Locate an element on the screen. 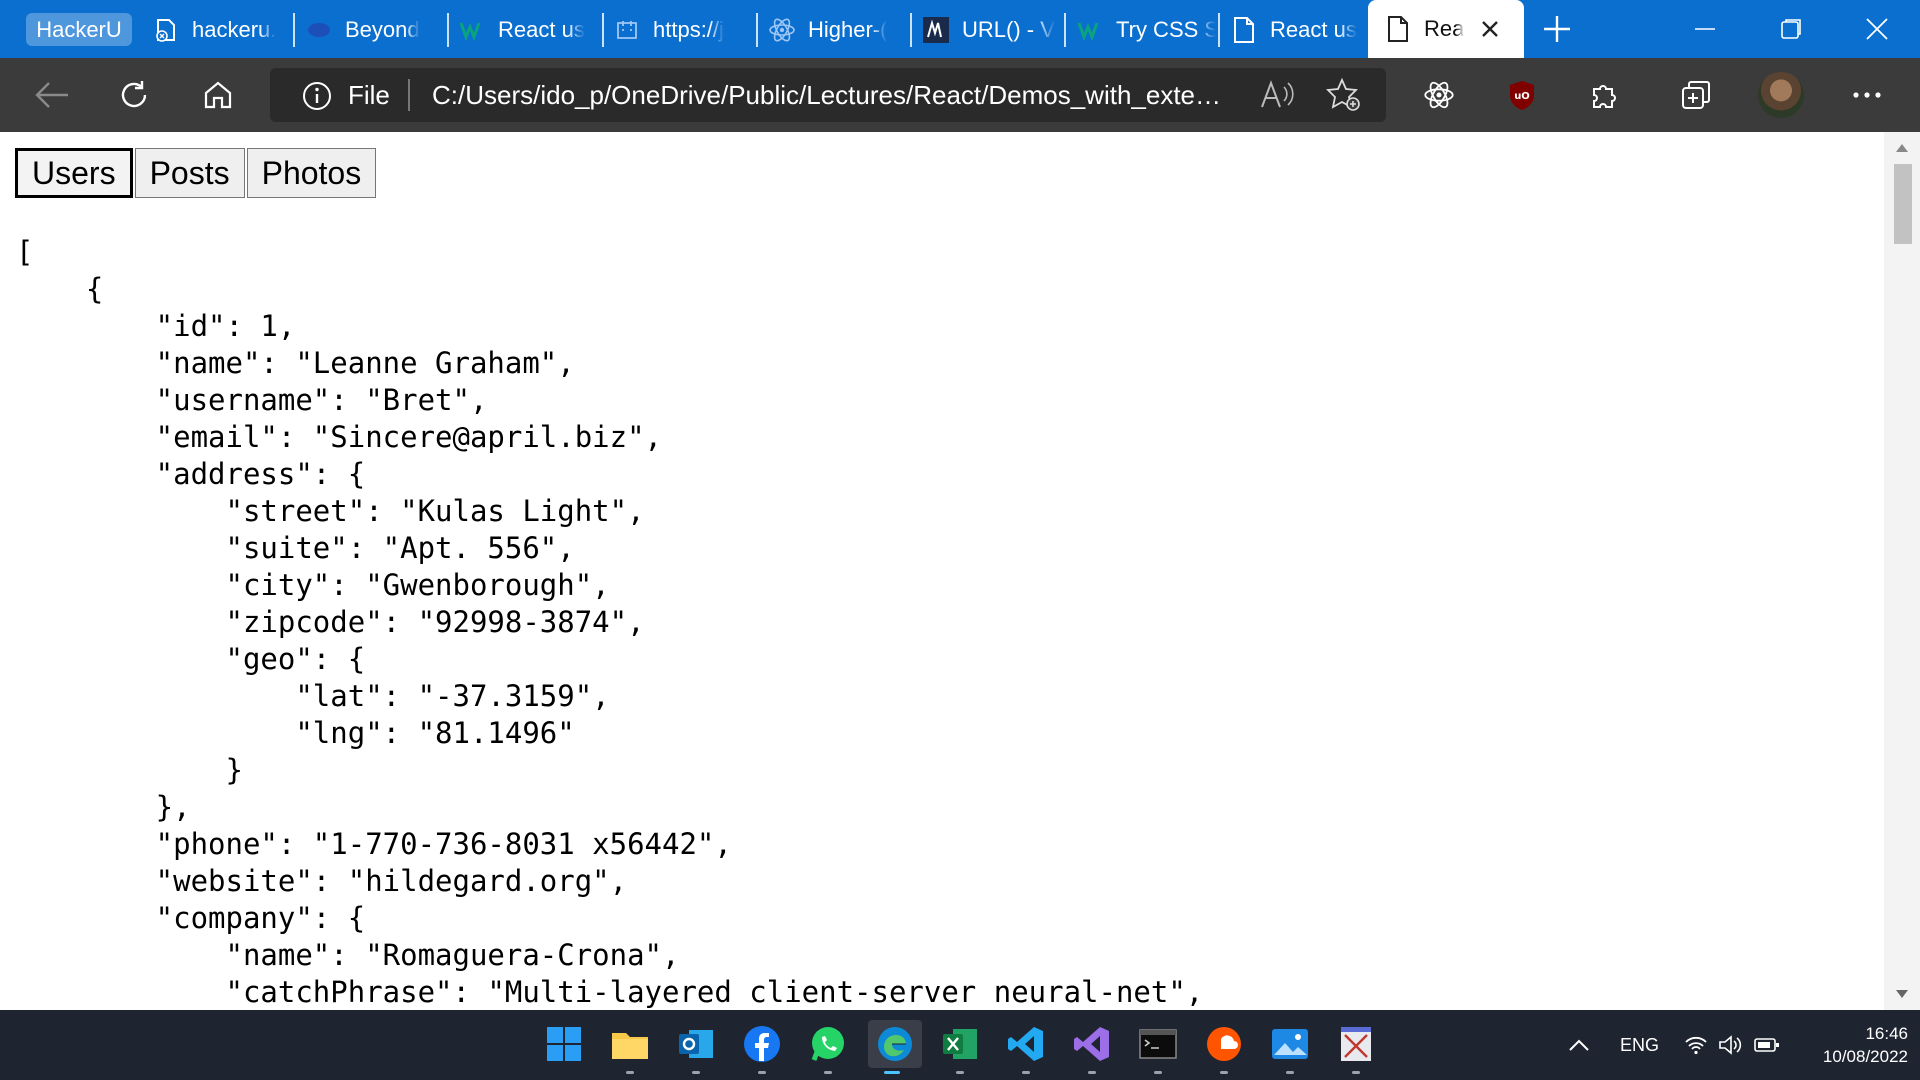  posts-button: Posts is located at coordinates (189, 173).